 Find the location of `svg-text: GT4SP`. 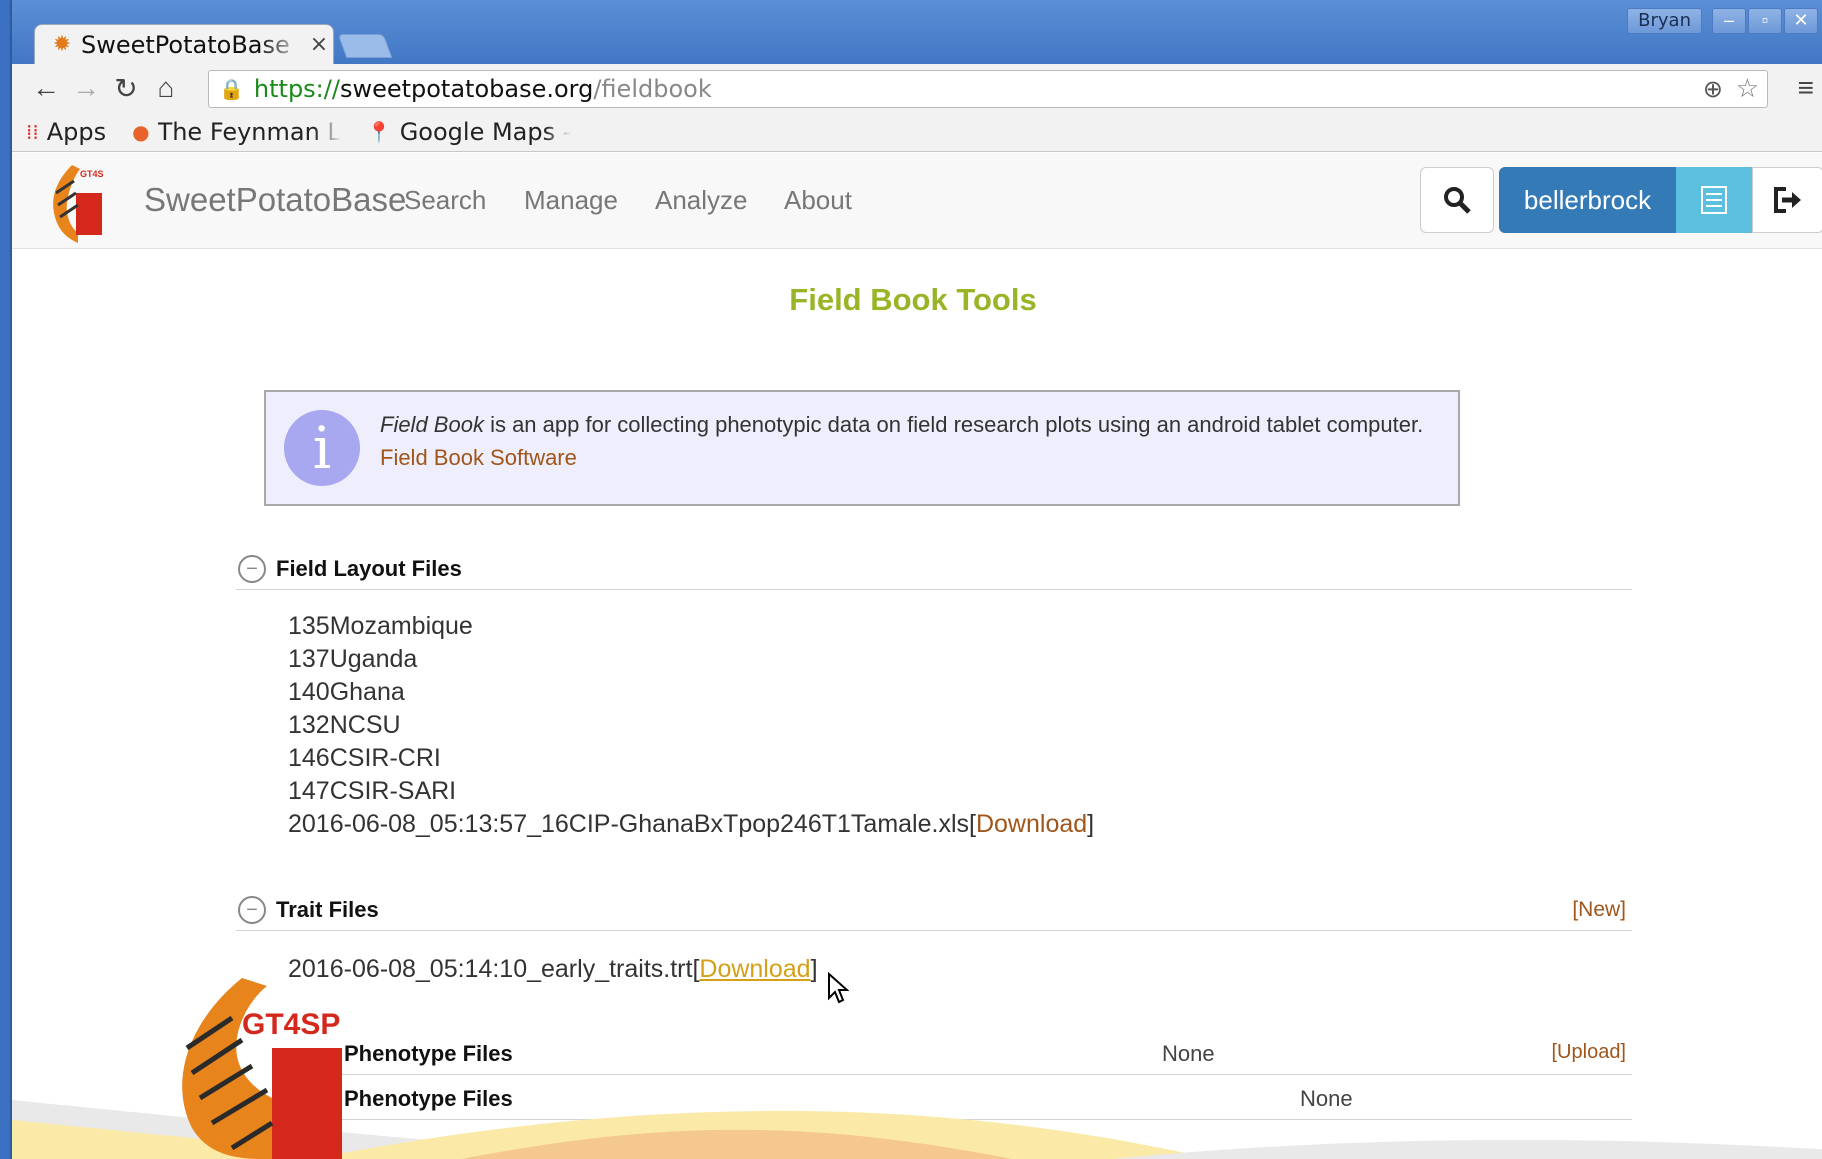

svg-text: GT4SP is located at coordinates (92, 174).